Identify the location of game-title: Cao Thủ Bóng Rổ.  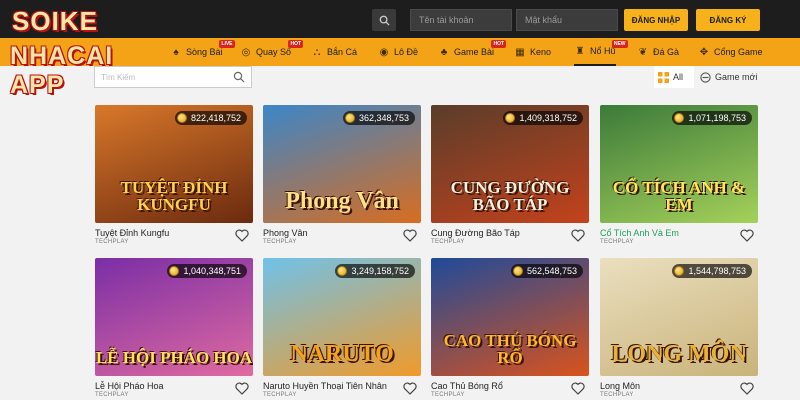
(510, 386).